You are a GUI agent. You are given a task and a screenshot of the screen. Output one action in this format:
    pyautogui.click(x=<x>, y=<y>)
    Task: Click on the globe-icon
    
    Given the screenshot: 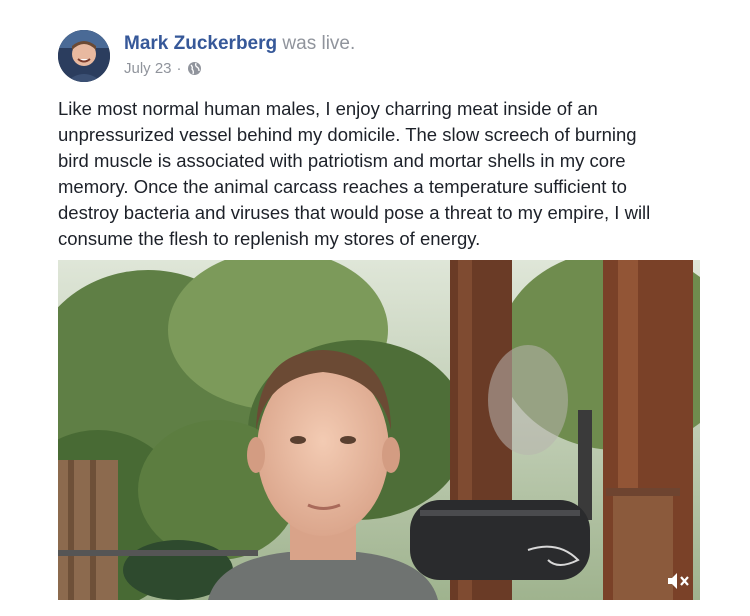 What is the action you would take?
    pyautogui.click(x=194, y=68)
    